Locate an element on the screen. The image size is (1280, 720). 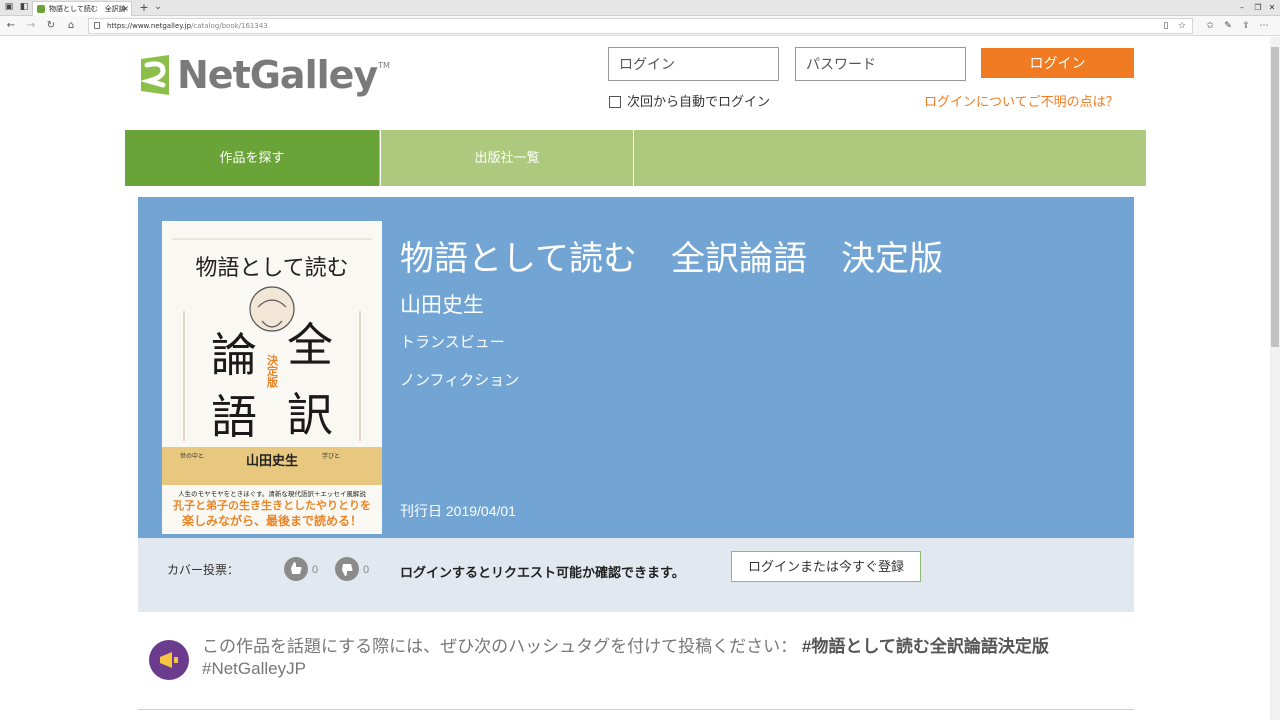
nav-item-publishers: 出版社一覧 is located at coordinates (507, 158).